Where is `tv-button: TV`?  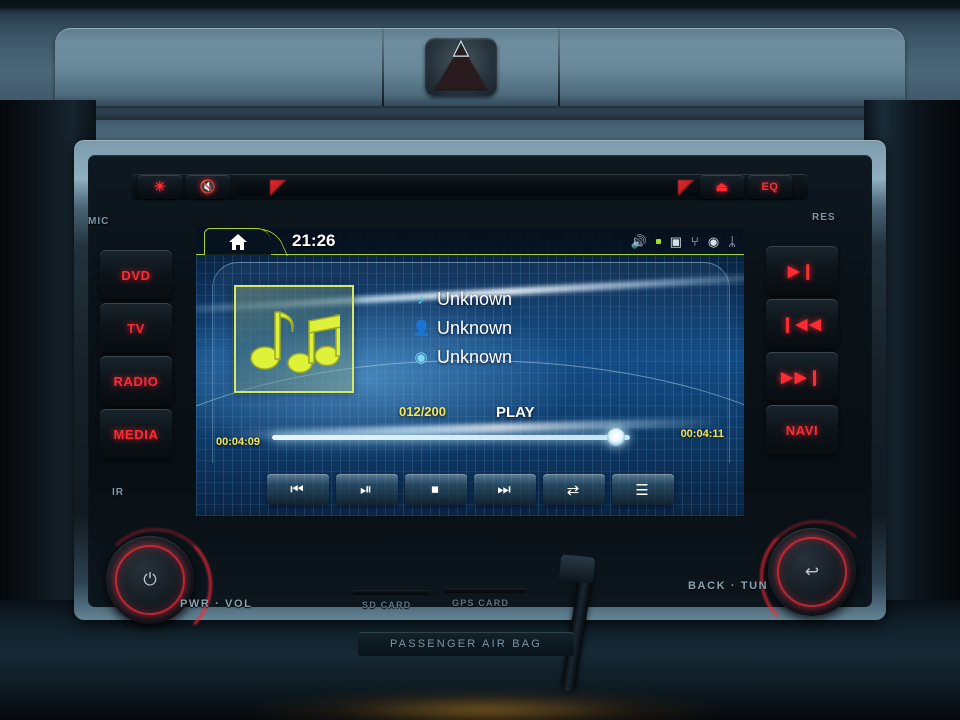 tv-button: TV is located at coordinates (136, 328).